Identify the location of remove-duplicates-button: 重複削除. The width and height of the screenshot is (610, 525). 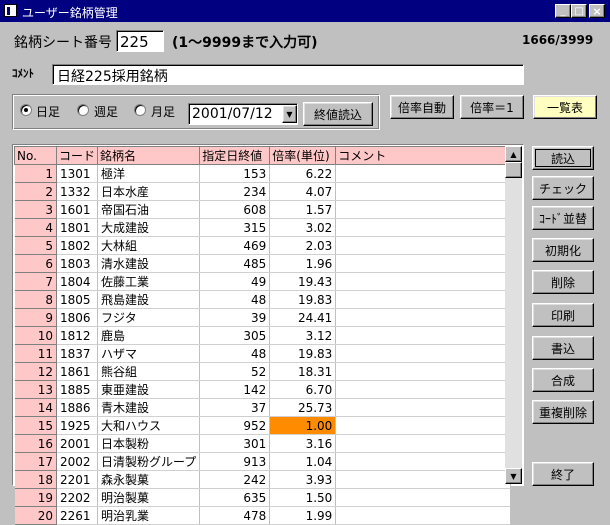
(563, 412).